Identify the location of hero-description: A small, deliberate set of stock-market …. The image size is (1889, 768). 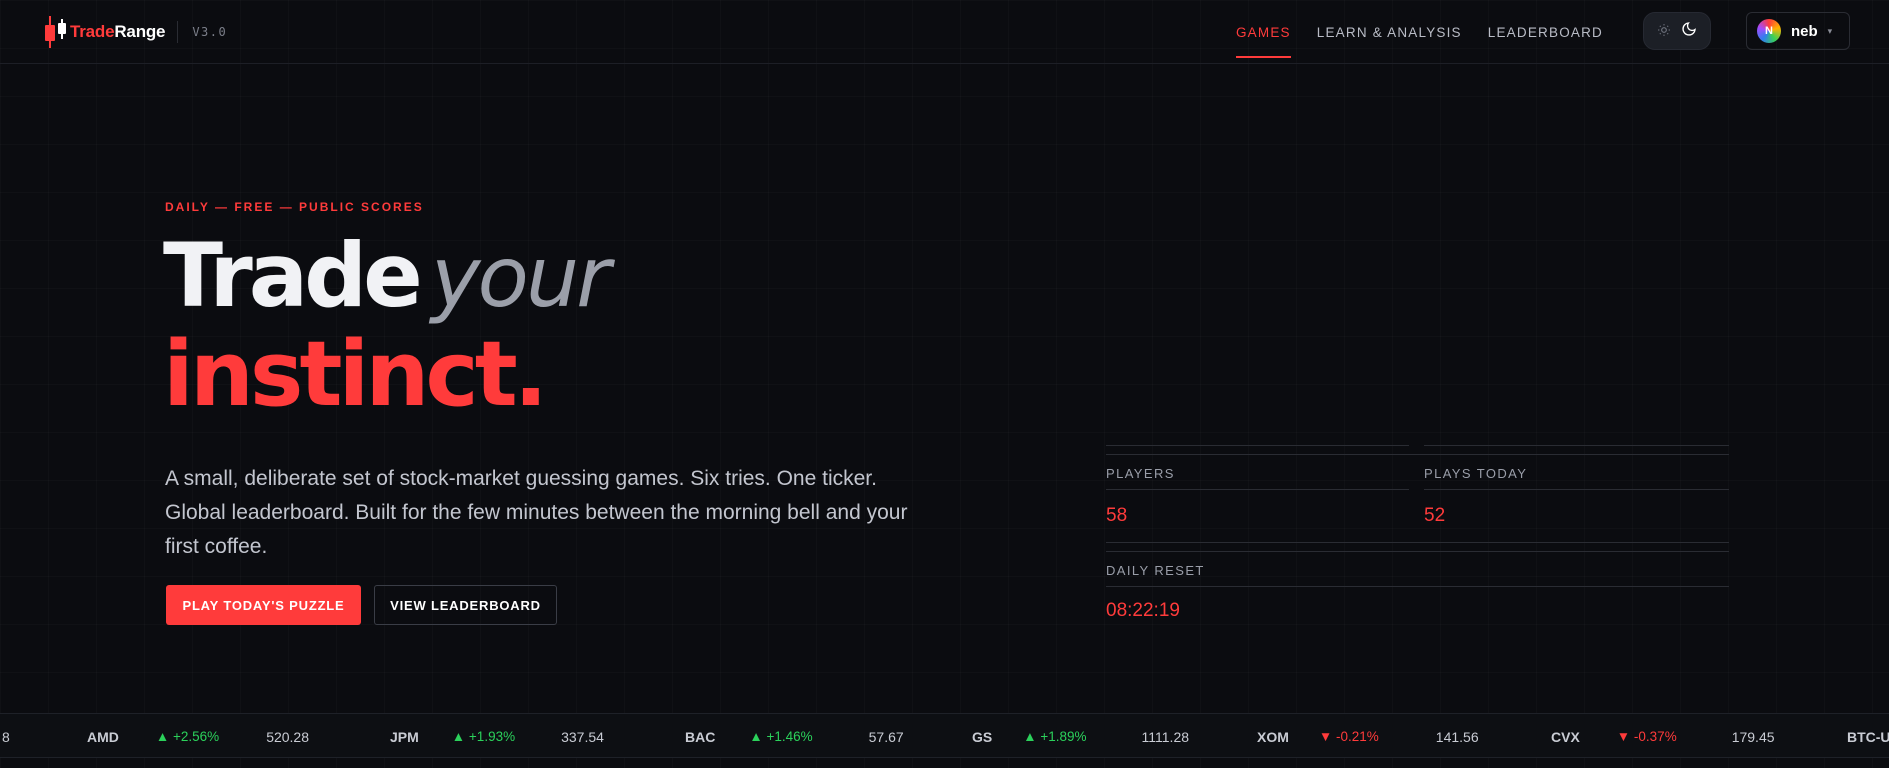
(536, 512).